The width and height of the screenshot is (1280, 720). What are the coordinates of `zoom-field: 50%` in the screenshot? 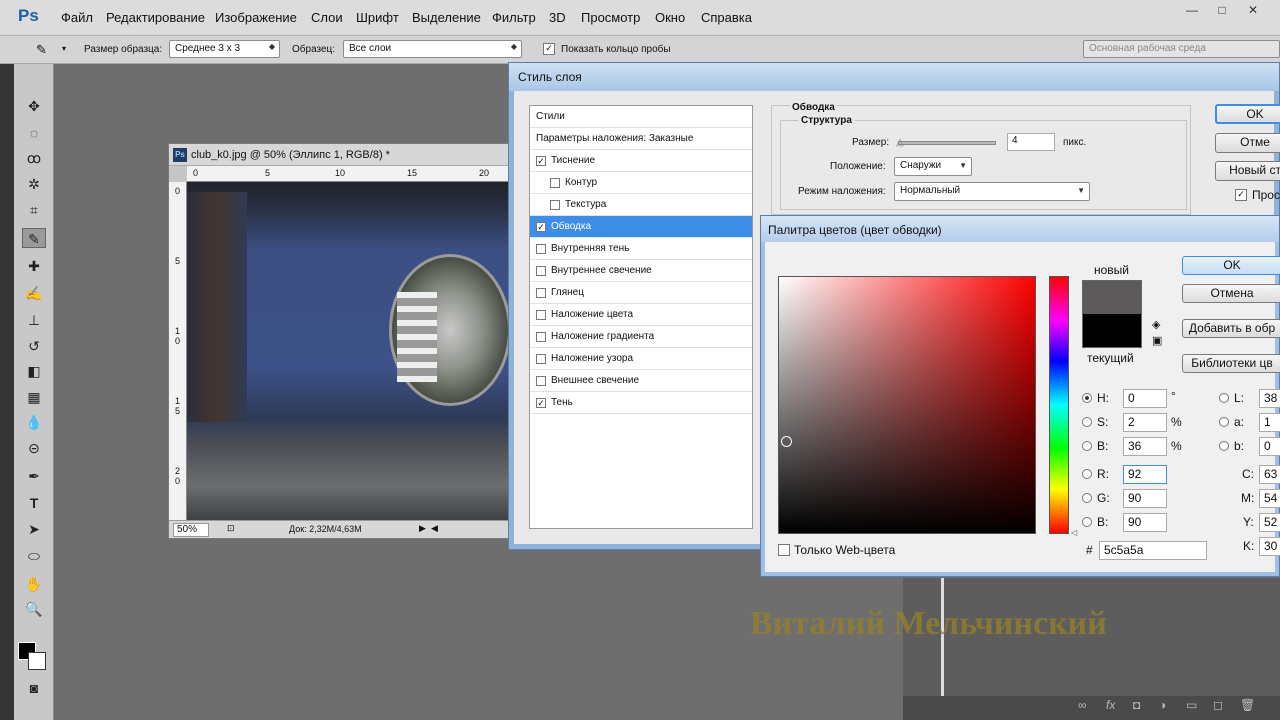 It's located at (191, 530).